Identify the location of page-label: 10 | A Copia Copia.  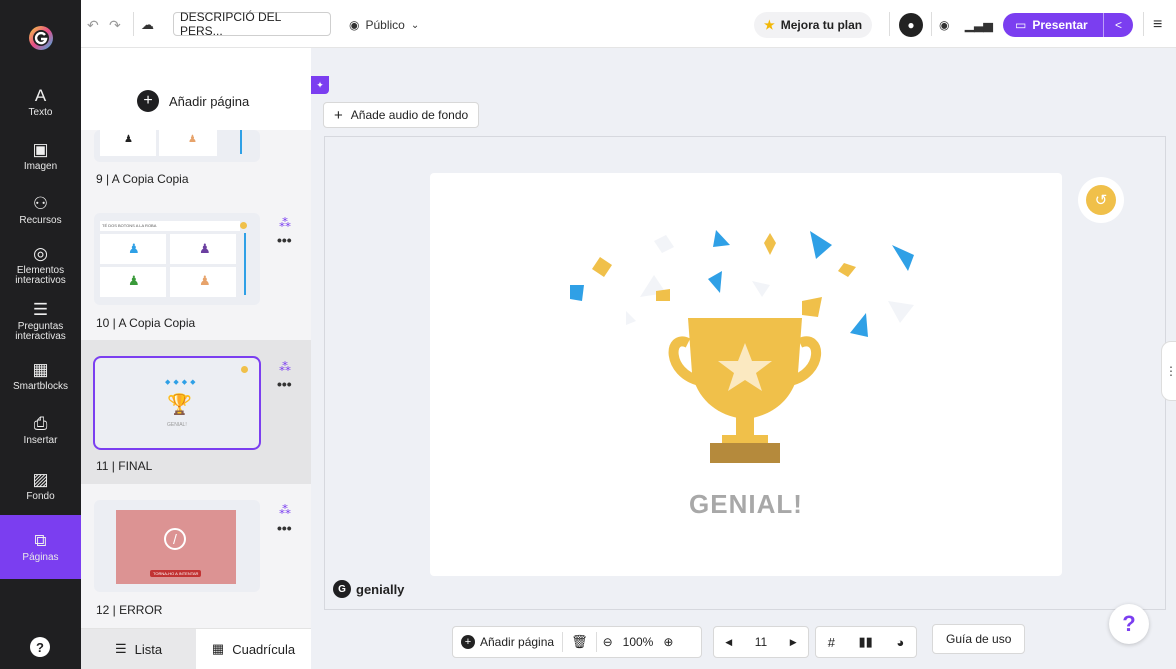
(146, 323).